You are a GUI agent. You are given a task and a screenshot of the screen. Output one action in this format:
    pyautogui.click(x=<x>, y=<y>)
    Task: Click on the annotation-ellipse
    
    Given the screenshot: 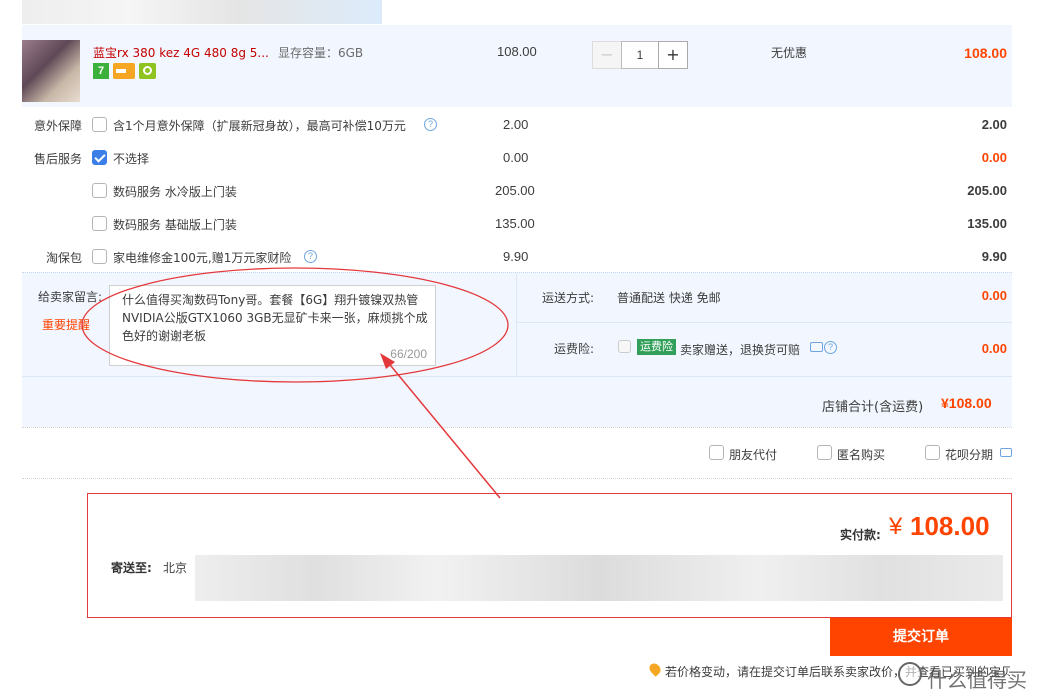 What is the action you would take?
    pyautogui.click(x=295, y=325)
    